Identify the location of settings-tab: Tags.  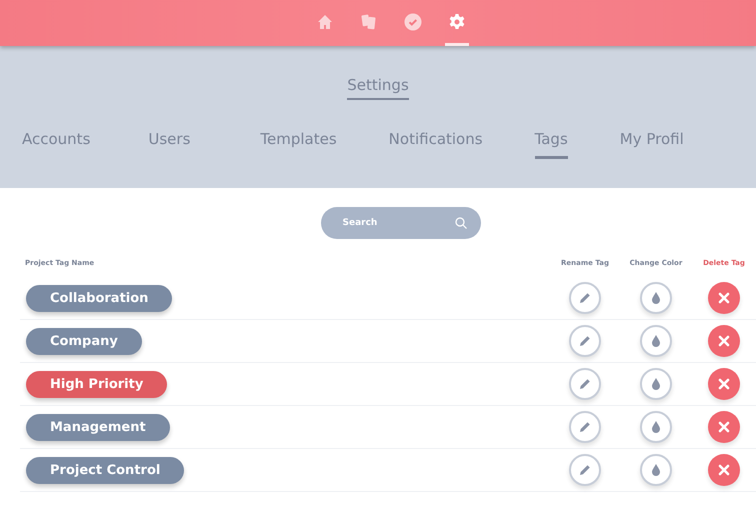
(551, 144).